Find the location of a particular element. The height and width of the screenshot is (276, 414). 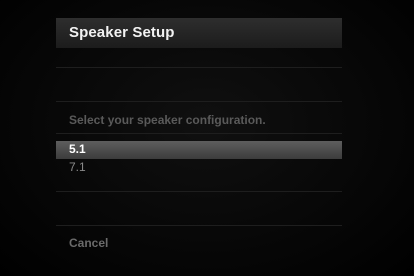

title-bar: Speaker Setup is located at coordinates (199, 33).